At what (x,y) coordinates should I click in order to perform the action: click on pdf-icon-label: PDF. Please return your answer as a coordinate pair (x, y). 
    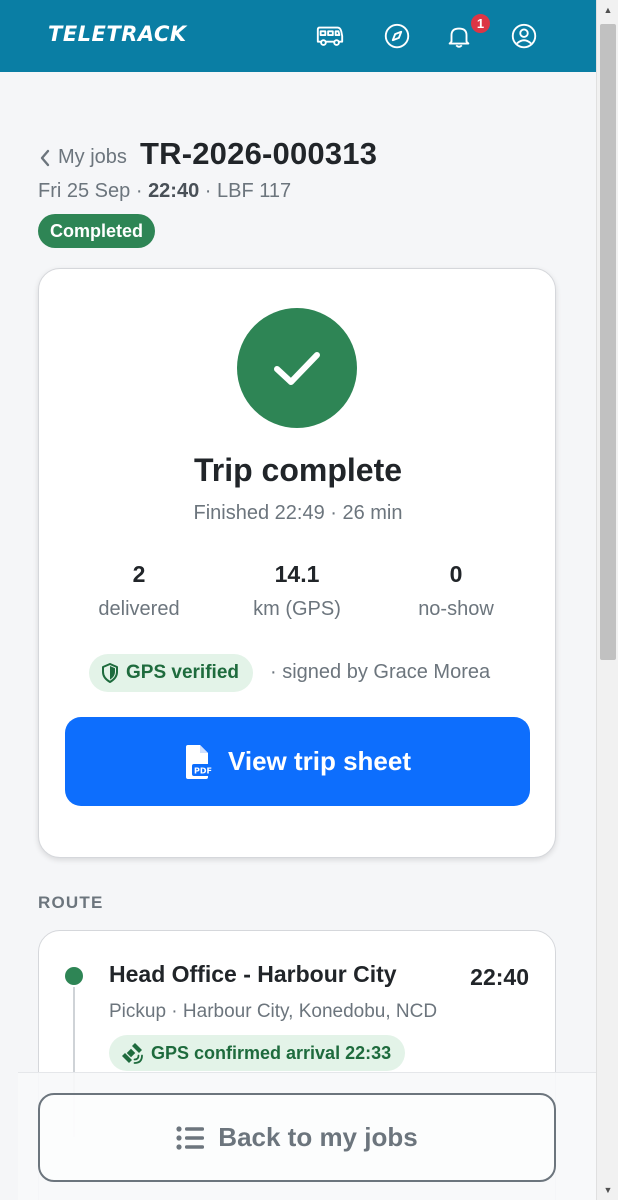
    Looking at the image, I should click on (203, 770).